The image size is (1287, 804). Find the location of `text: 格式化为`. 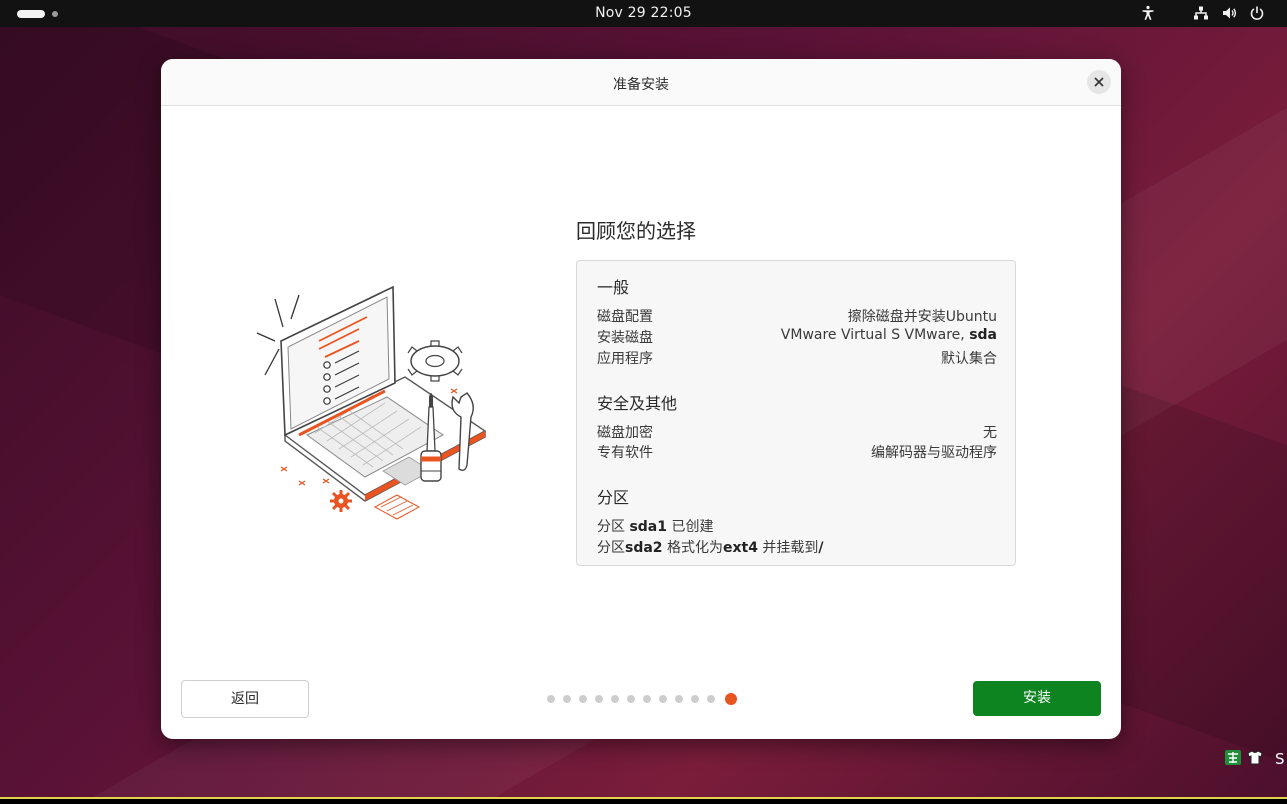

text: 格式化为 is located at coordinates (692, 548).